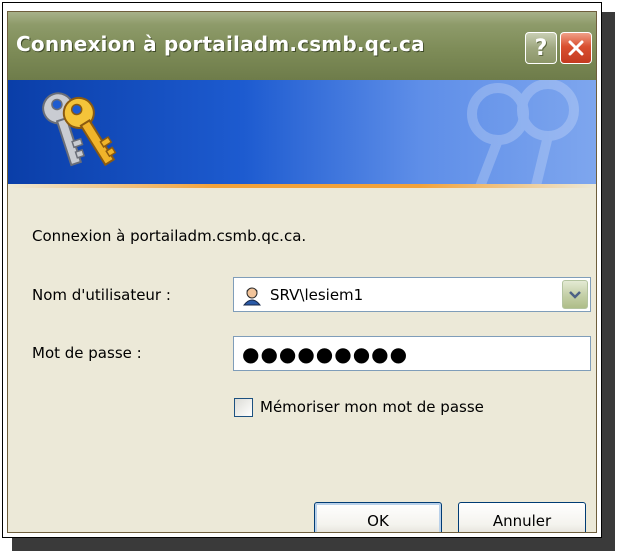 Image resolution: width=617 pixels, height=553 pixels. I want to click on keys-watermark-icon, so click(523, 132).